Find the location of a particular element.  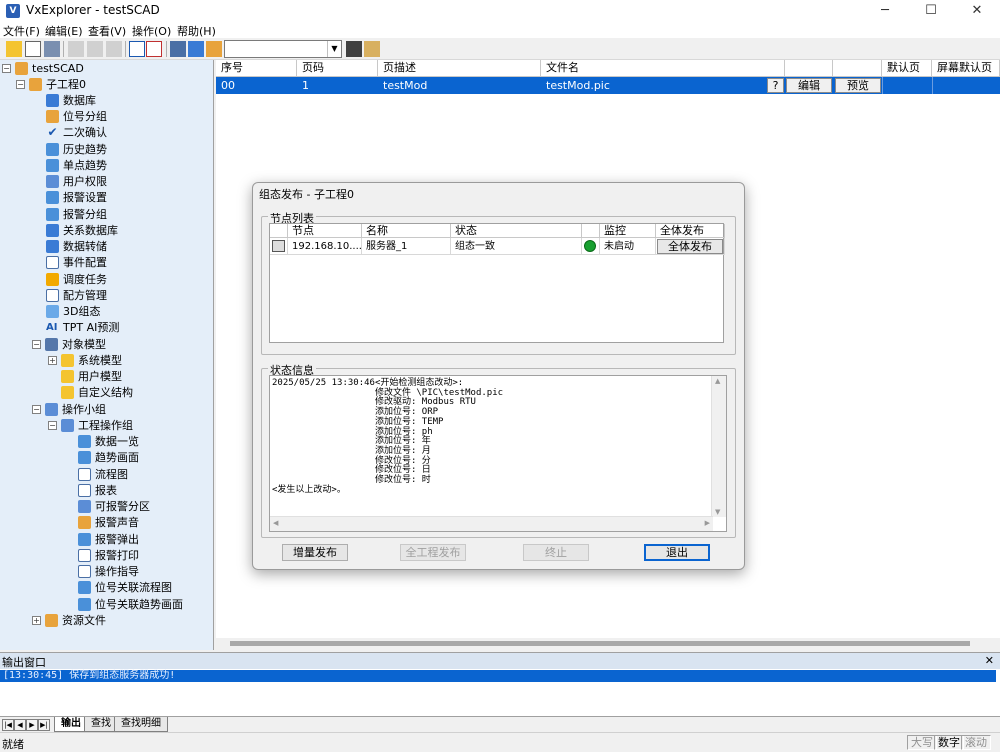

exit-button: 退出 is located at coordinates (677, 552).